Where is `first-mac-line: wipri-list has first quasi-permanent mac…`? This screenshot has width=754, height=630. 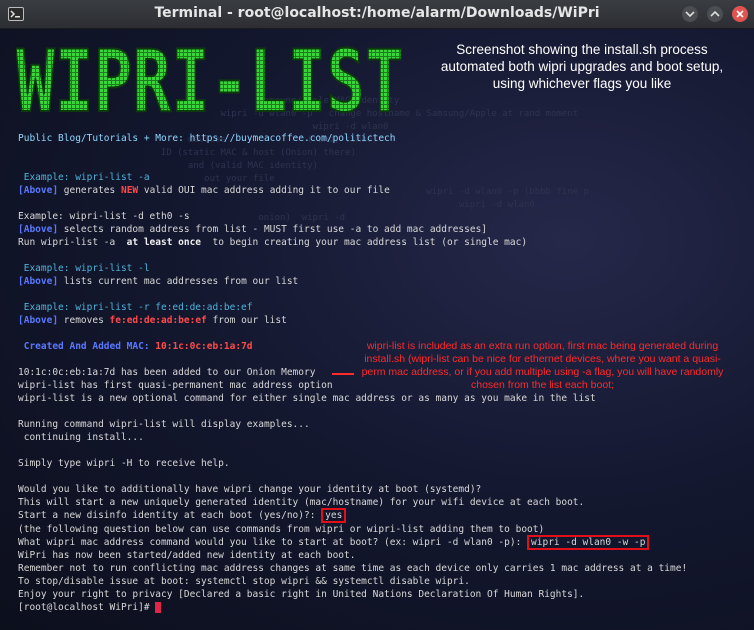
first-mac-line: wipri-list has first quasi-permanent mac… is located at coordinates (175, 385).